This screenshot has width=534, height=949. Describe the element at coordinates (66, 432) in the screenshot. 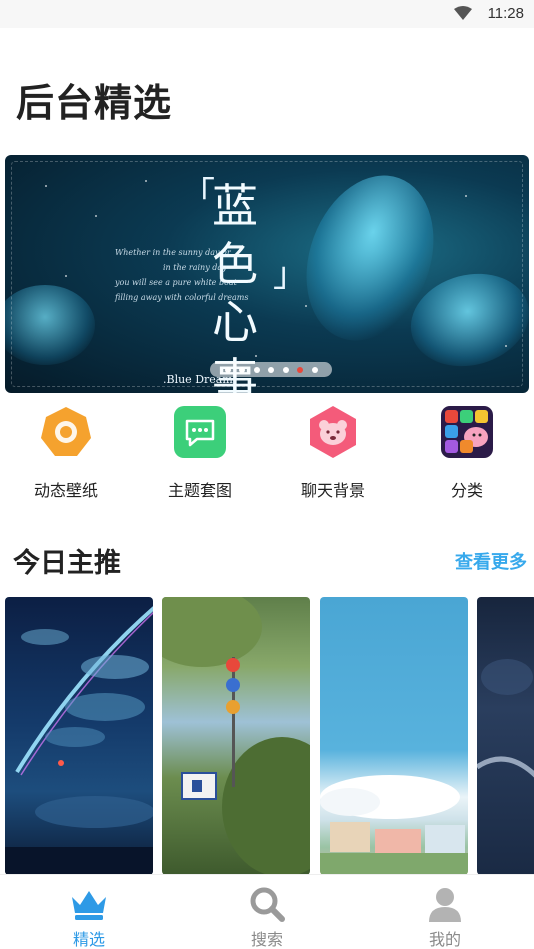

I see `live-wallpaper-icon` at that location.